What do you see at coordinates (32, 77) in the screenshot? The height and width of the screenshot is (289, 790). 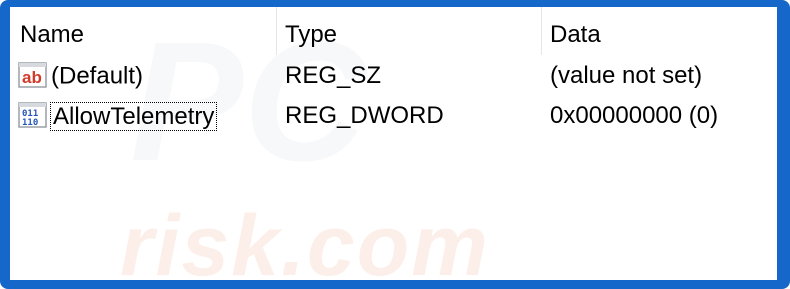 I see `svg-text: ab` at bounding box center [32, 77].